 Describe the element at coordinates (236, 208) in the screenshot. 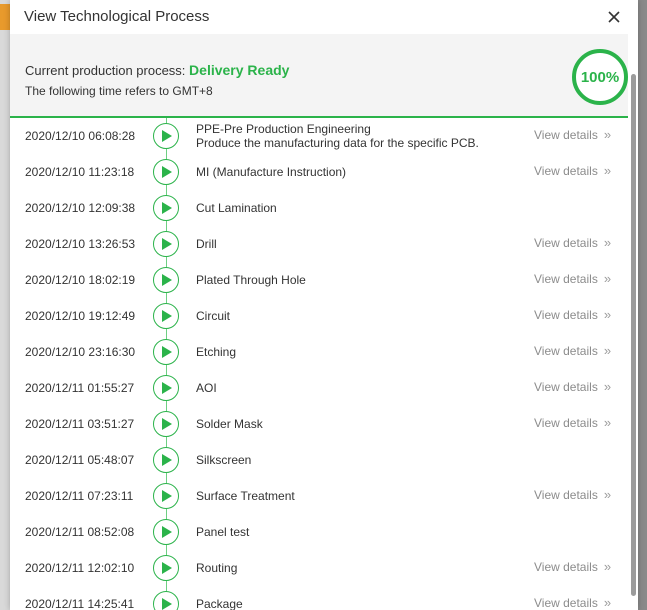

I see `step-name: Cut Lamination` at that location.